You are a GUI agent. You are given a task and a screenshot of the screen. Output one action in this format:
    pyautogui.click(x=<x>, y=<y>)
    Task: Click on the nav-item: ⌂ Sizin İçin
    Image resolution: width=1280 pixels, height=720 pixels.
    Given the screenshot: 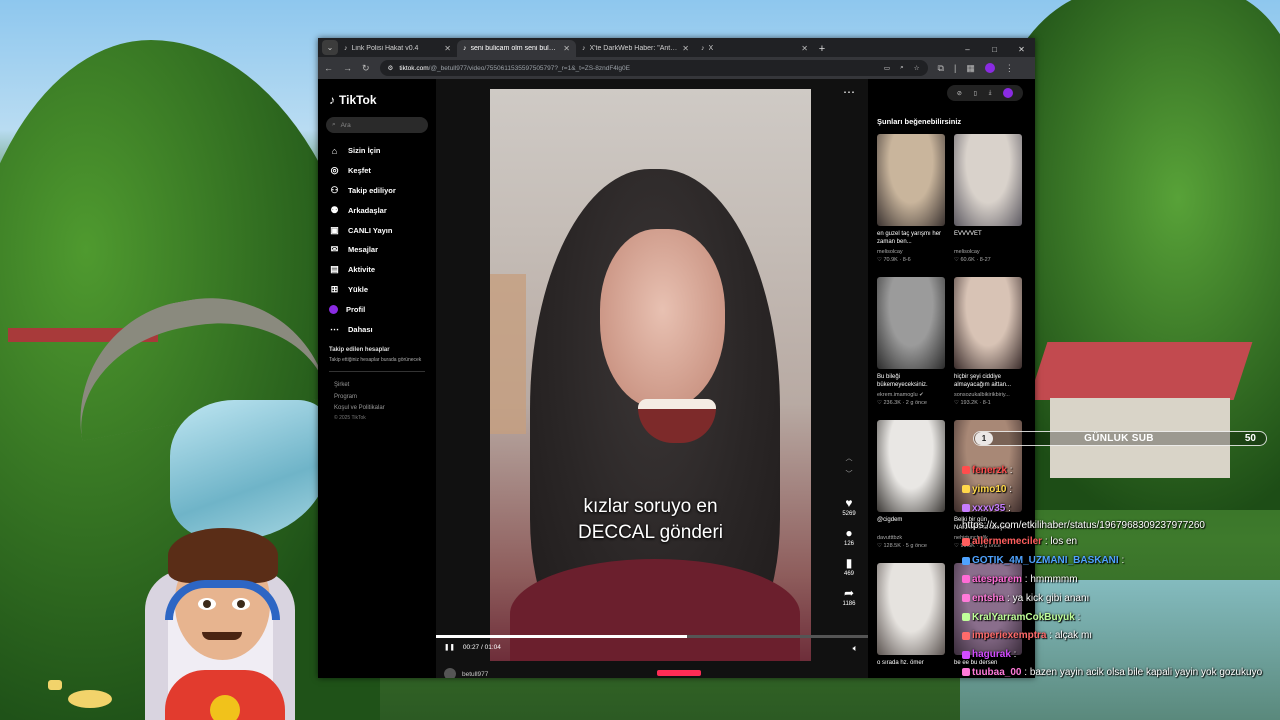 What is the action you would take?
    pyautogui.click(x=377, y=151)
    